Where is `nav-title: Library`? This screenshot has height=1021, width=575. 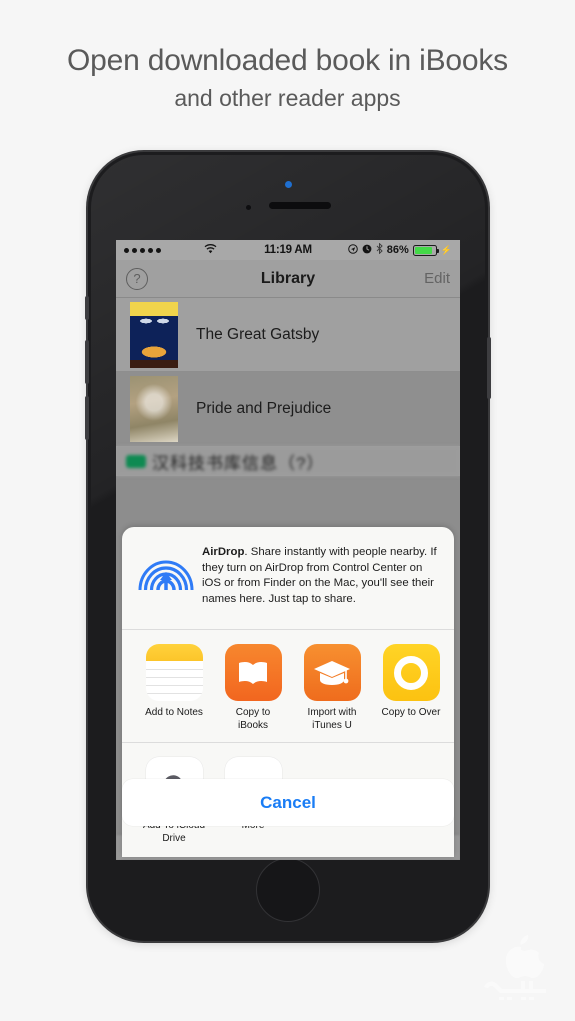
nav-title: Library is located at coordinates (288, 278).